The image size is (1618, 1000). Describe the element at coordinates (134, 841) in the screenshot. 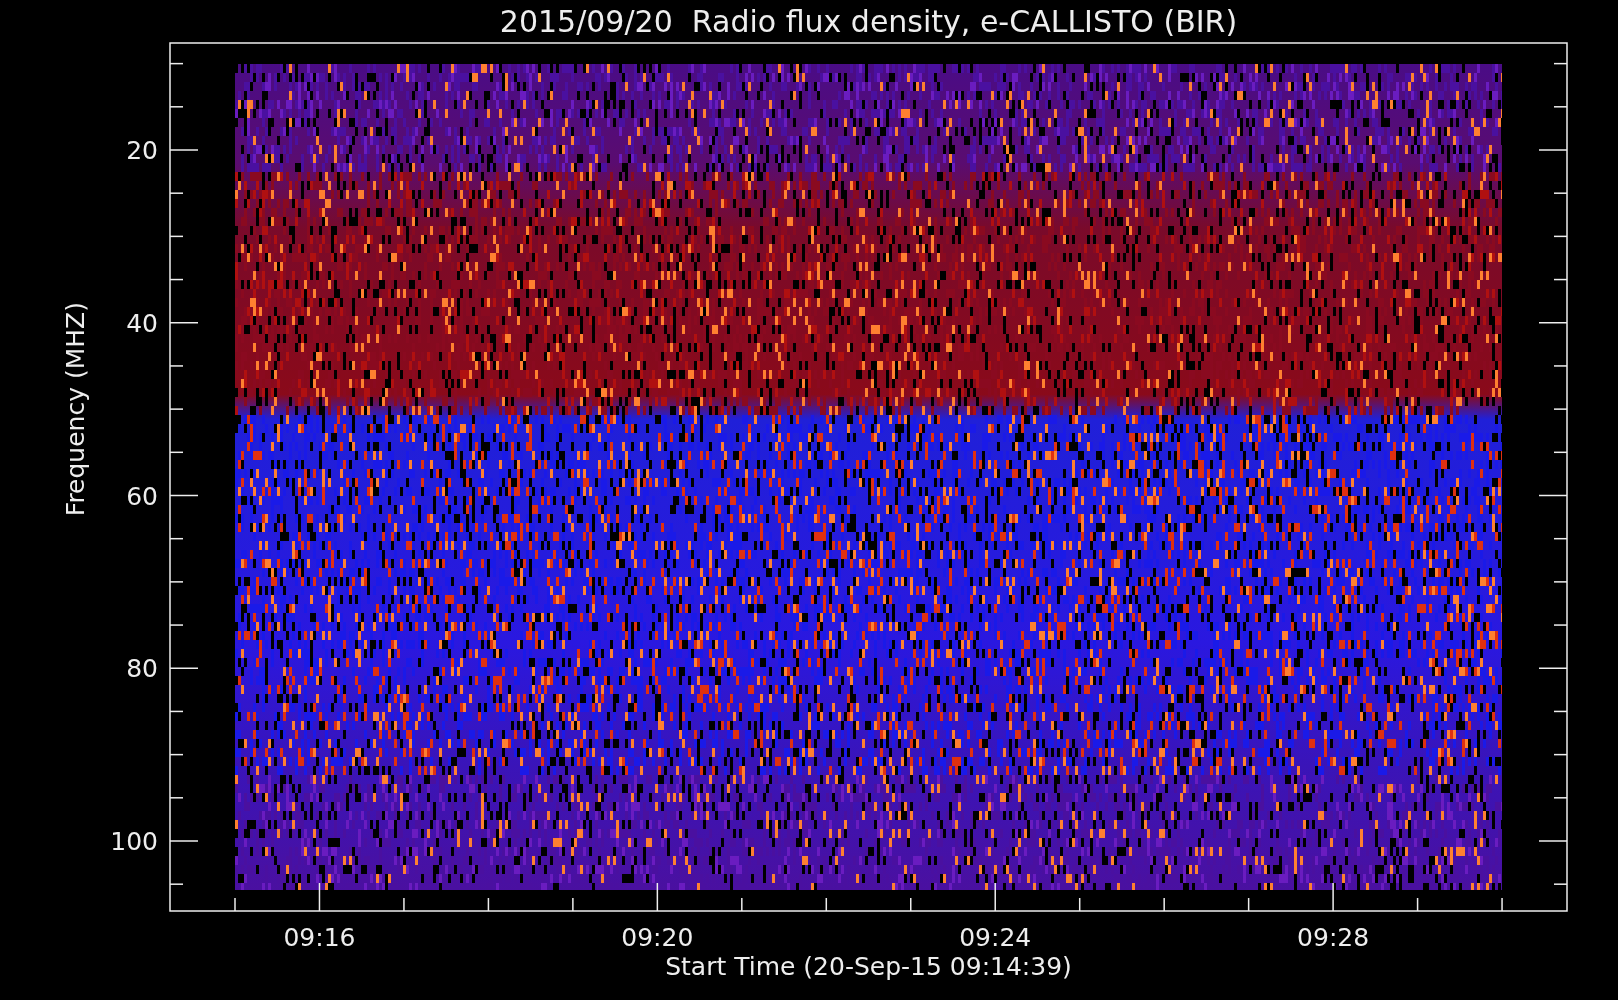

I see `tick-label: 100` at that location.